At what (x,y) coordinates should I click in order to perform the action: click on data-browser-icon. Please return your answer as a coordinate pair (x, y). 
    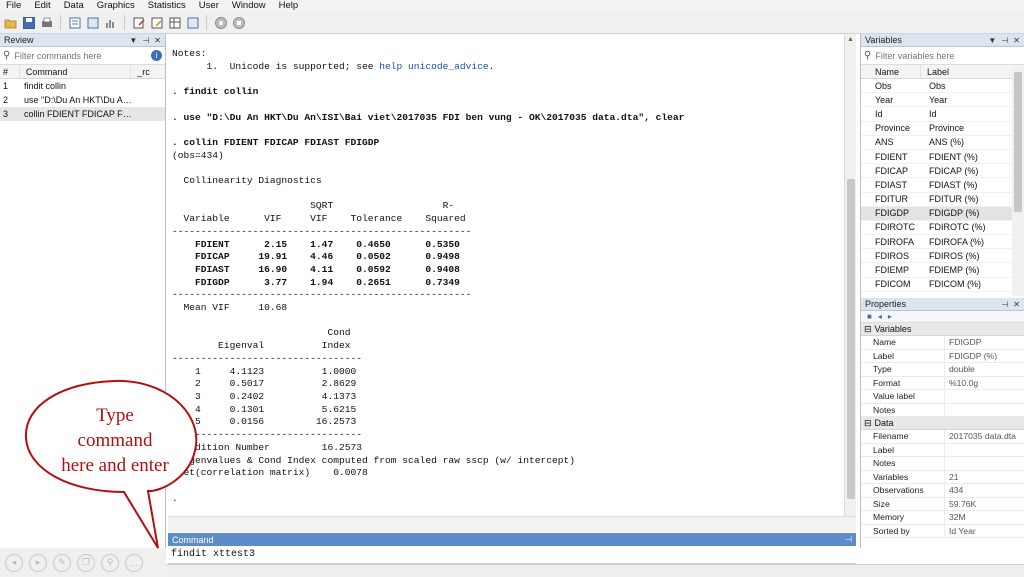
    Looking at the image, I should click on (174, 22).